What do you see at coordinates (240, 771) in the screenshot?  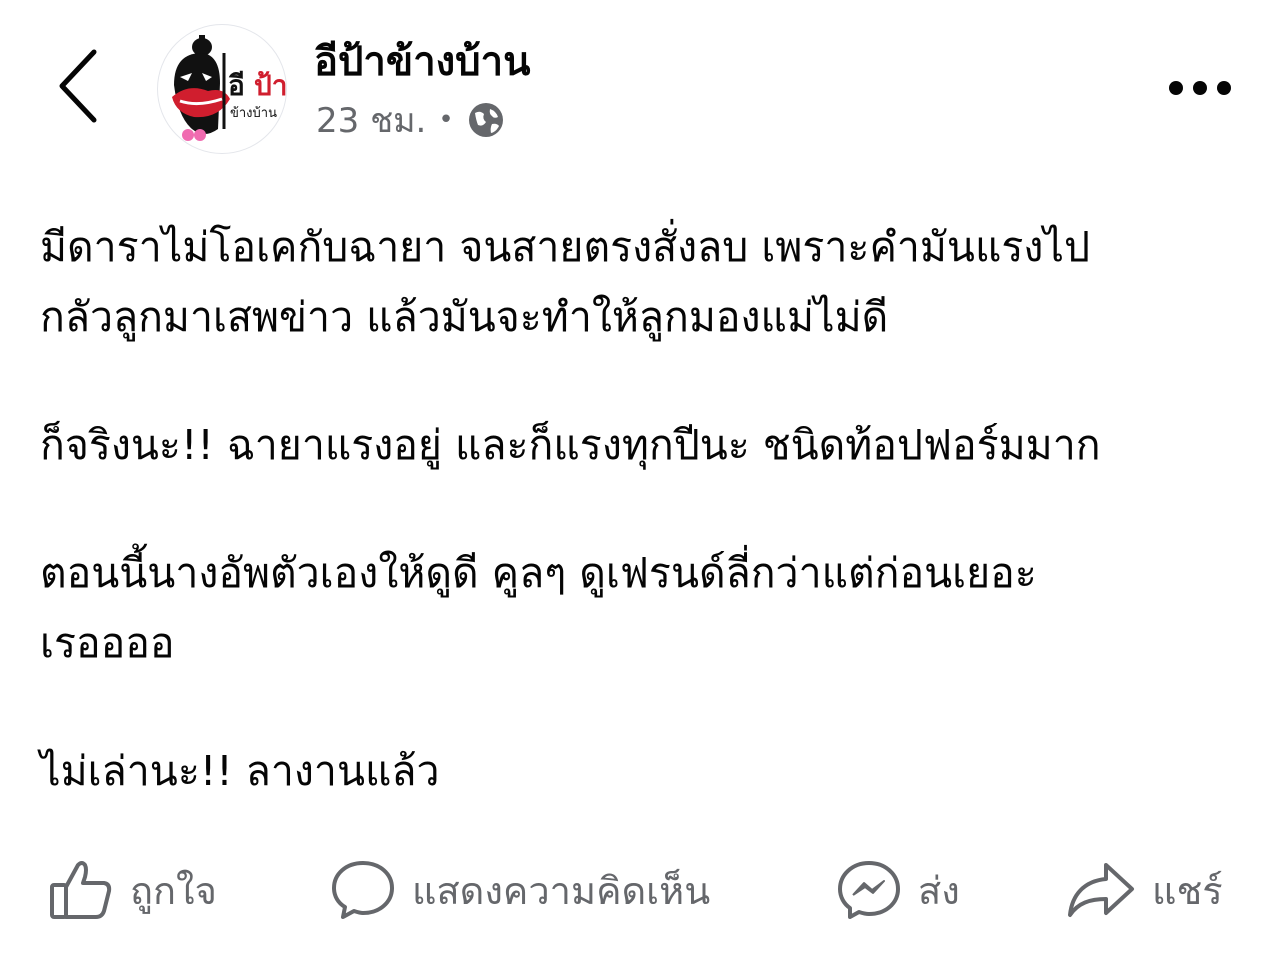 I see `text-line: ไม่เล่านะ!! ลางานแล้ว` at bounding box center [240, 771].